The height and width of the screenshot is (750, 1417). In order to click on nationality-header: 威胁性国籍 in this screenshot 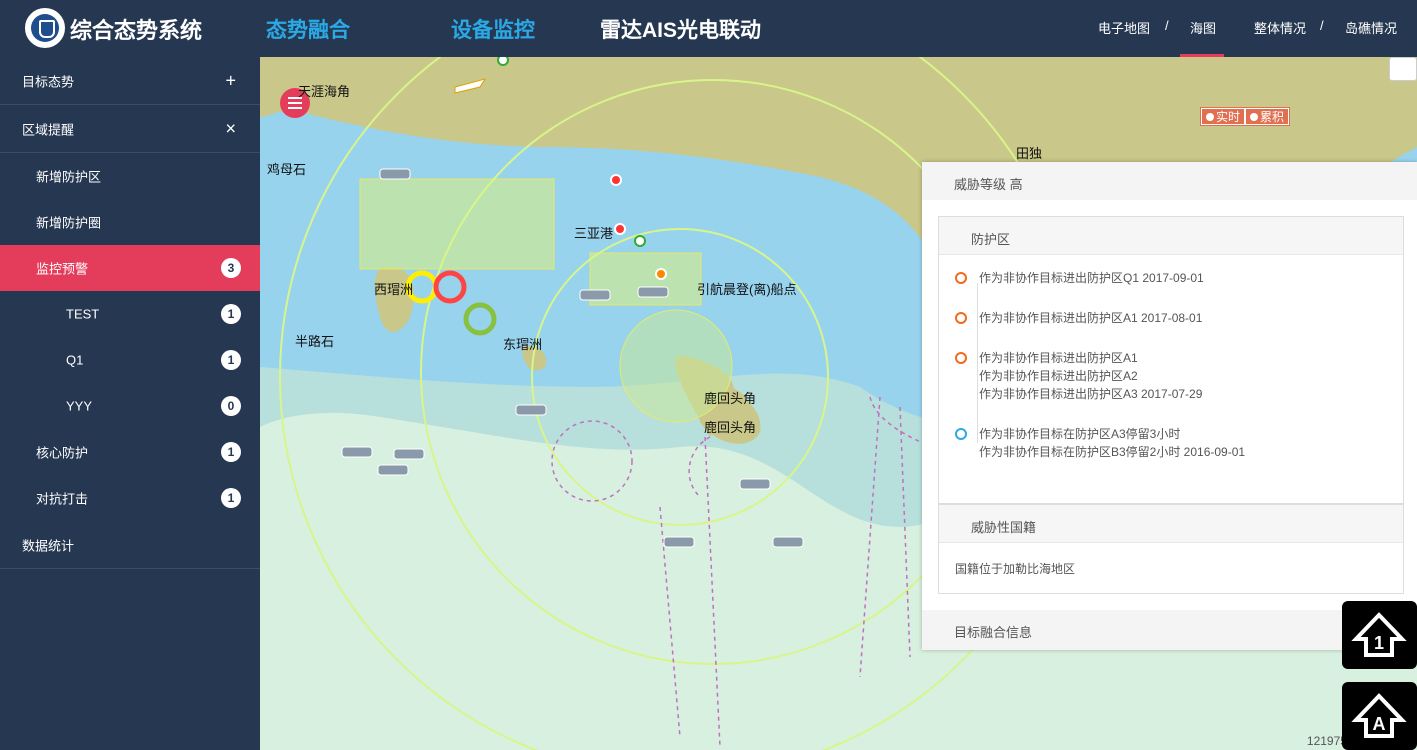, I will do `click(1171, 524)`.